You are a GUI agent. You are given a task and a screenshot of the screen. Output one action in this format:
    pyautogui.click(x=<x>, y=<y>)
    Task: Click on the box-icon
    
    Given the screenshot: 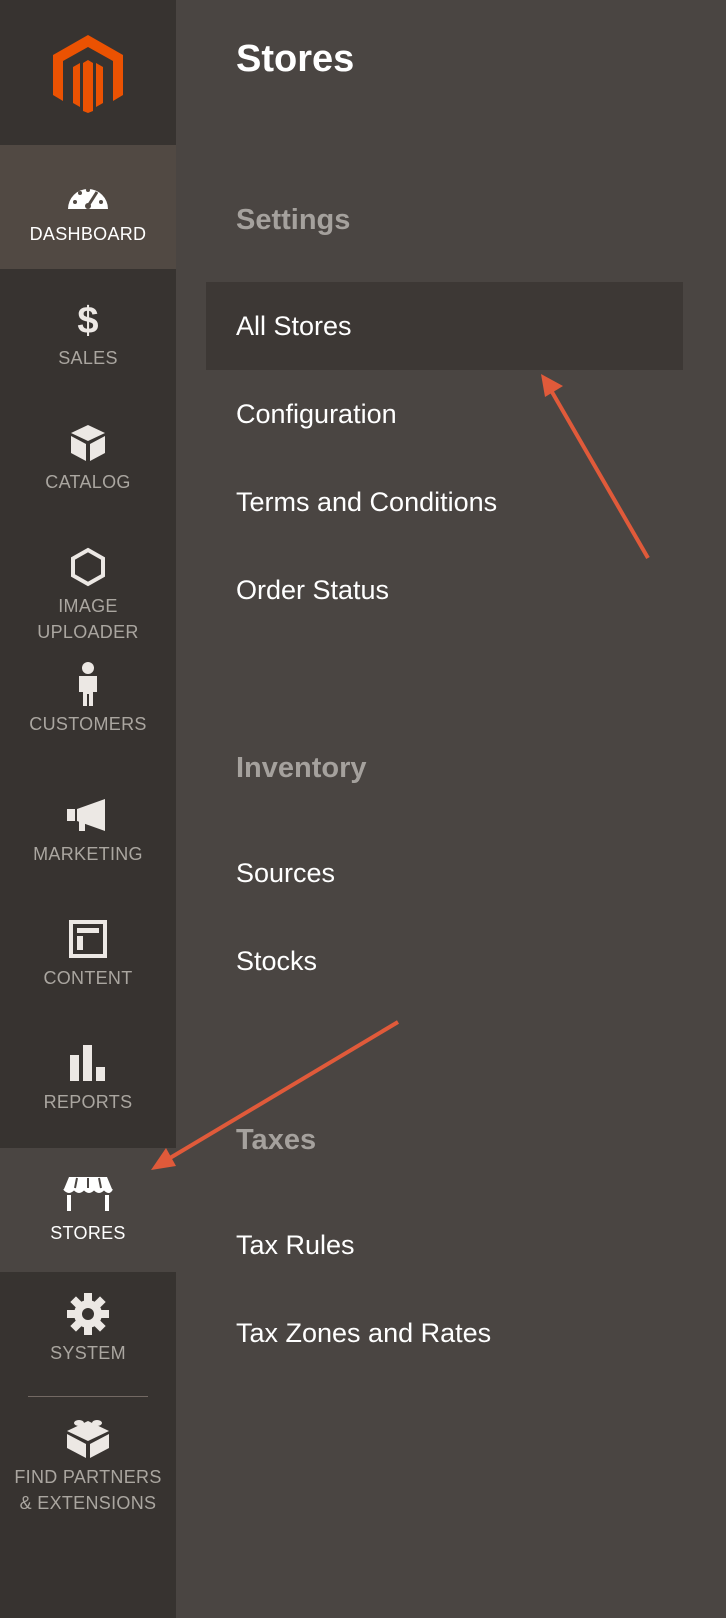 What is the action you would take?
    pyautogui.click(x=88, y=443)
    